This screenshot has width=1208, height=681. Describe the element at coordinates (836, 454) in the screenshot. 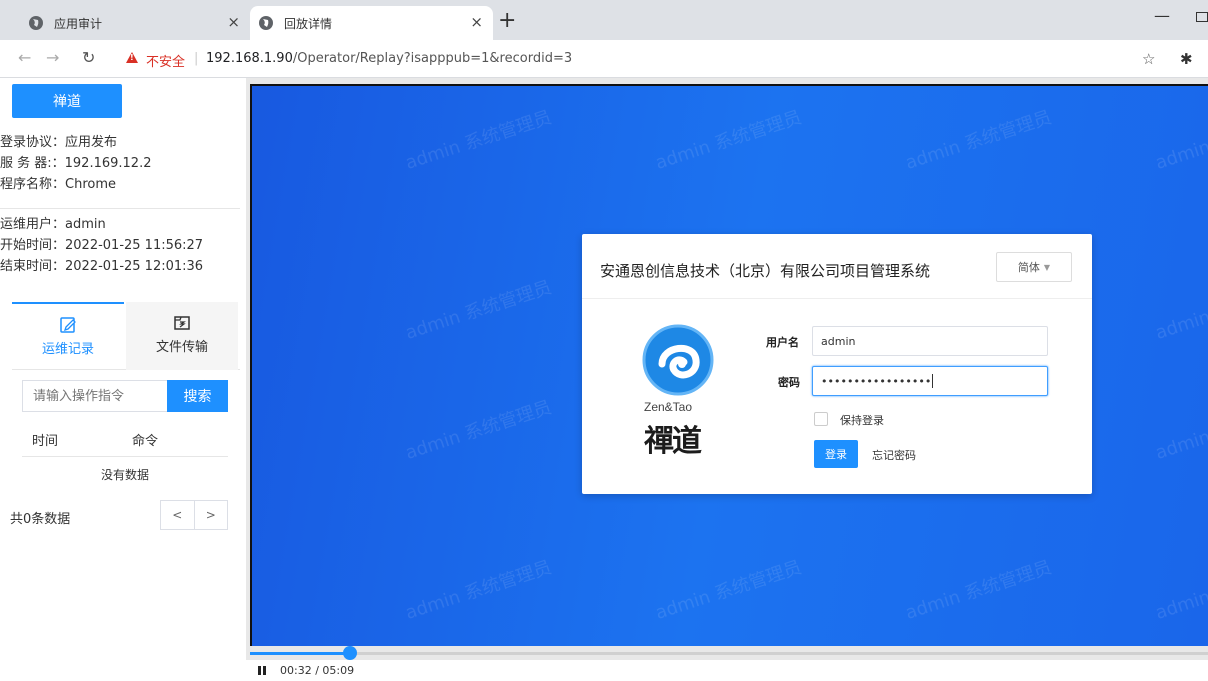

I see `login-button: 登录` at that location.